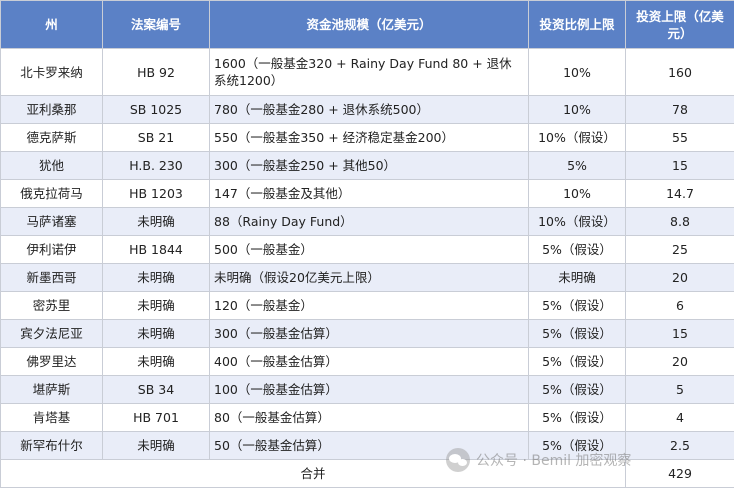 This screenshot has width=734, height=488. I want to click on table-row: 宾夕法尼亚 未明确 300（一般基金估算） 5%（假设） 15, so click(367, 334).